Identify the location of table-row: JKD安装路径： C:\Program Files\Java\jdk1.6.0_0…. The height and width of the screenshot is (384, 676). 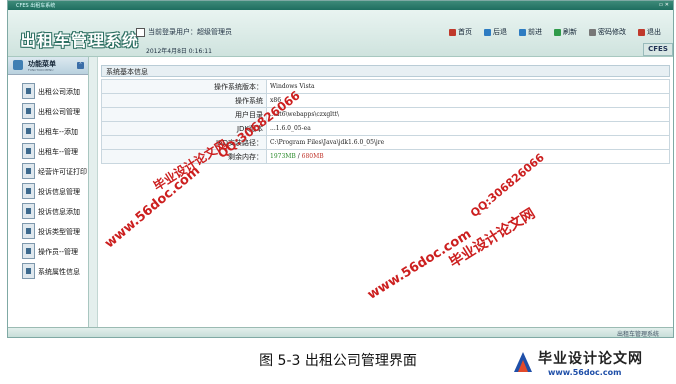
(385, 142).